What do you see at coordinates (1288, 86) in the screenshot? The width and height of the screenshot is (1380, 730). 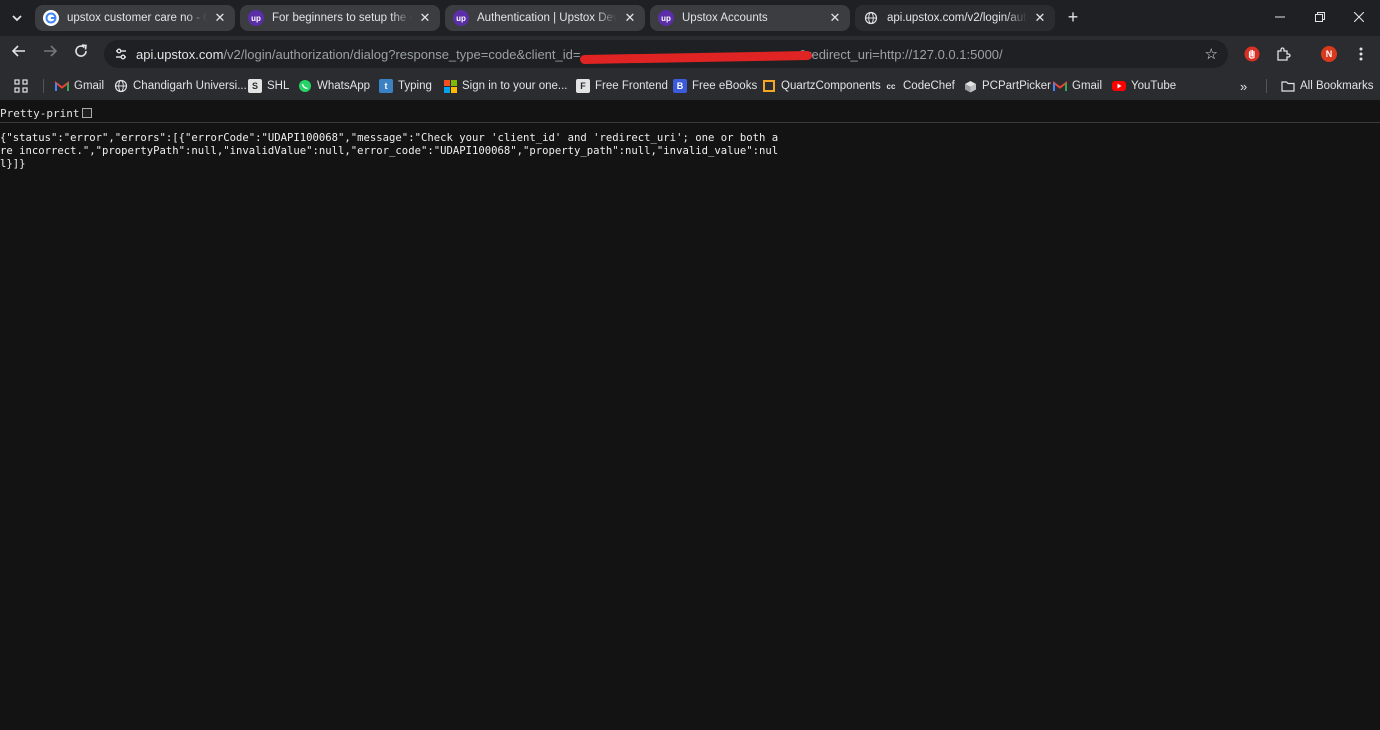 I see `folder-icon` at bounding box center [1288, 86].